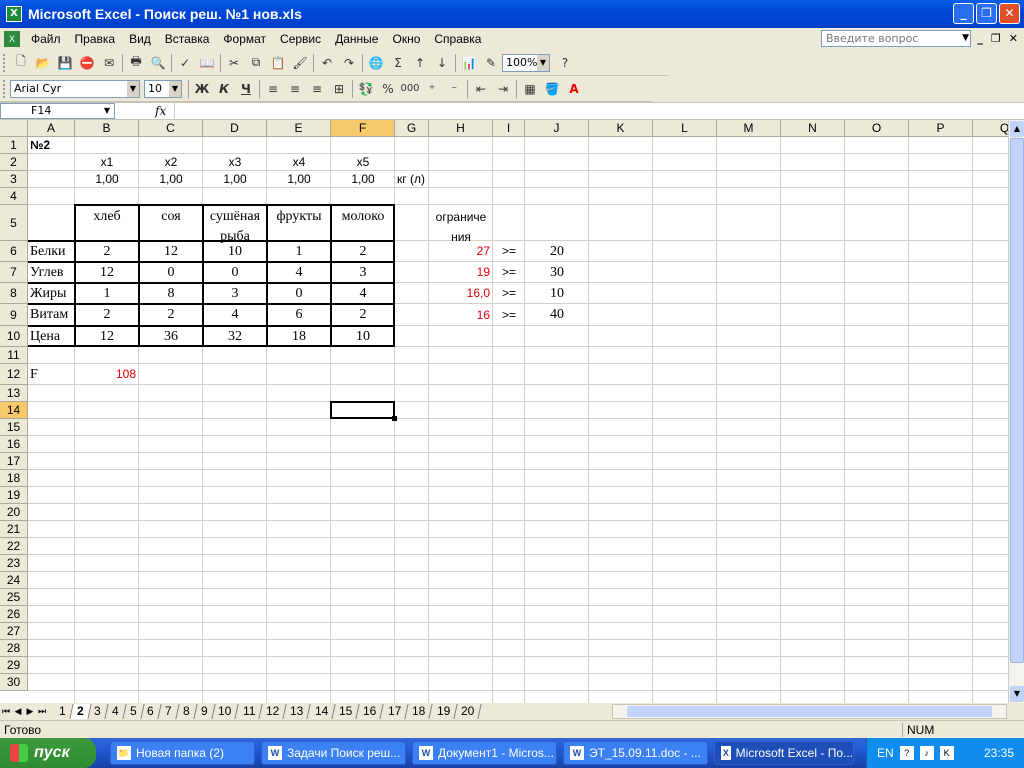  What do you see at coordinates (454, 89) in the screenshot?
I see `decrease-decimal-icon: ⁻` at bounding box center [454, 89].